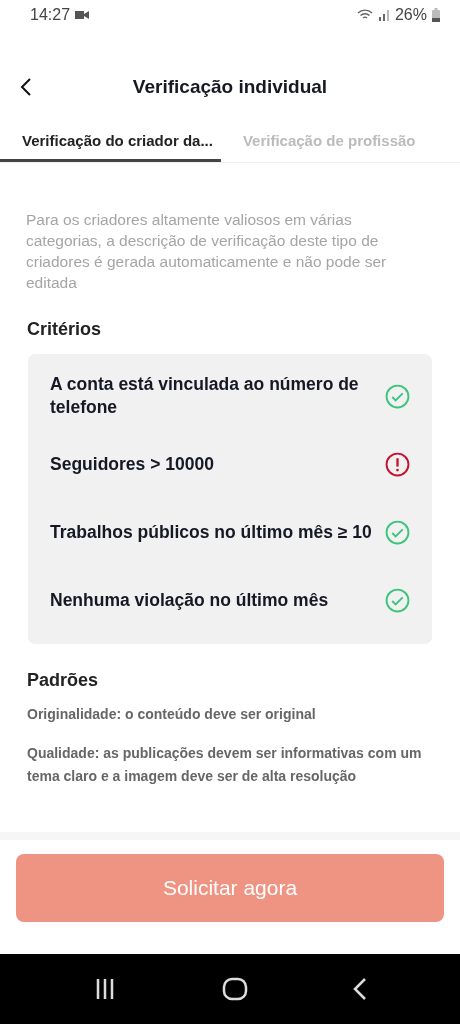 This screenshot has height=1024, width=460. I want to click on criterion-label: Nenhuma violação no último mês, so click(190, 600).